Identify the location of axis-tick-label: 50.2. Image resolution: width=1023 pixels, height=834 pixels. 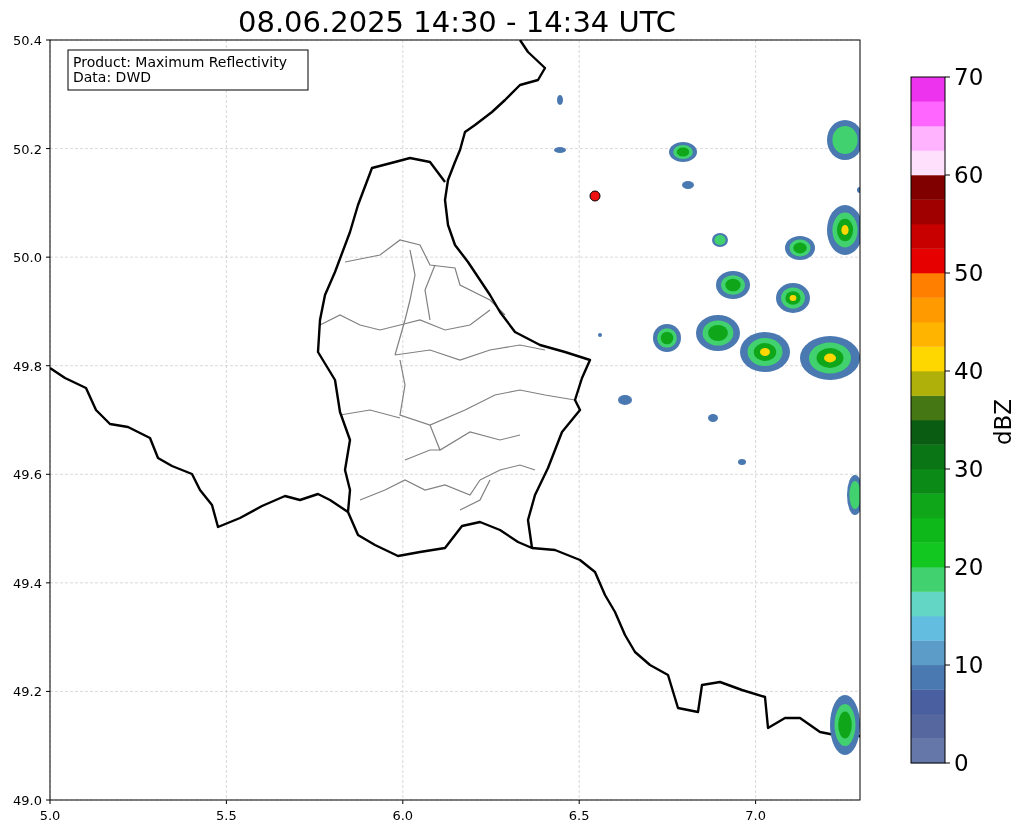
(27, 149).